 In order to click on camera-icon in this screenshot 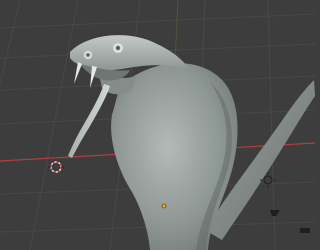, I will do `click(290, 221)`.